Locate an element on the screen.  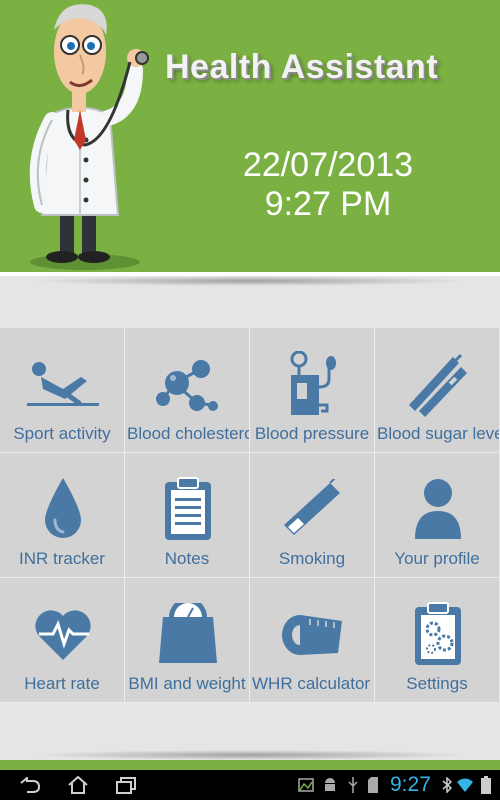
tile-label: Sport activity is located at coordinates (62, 433).